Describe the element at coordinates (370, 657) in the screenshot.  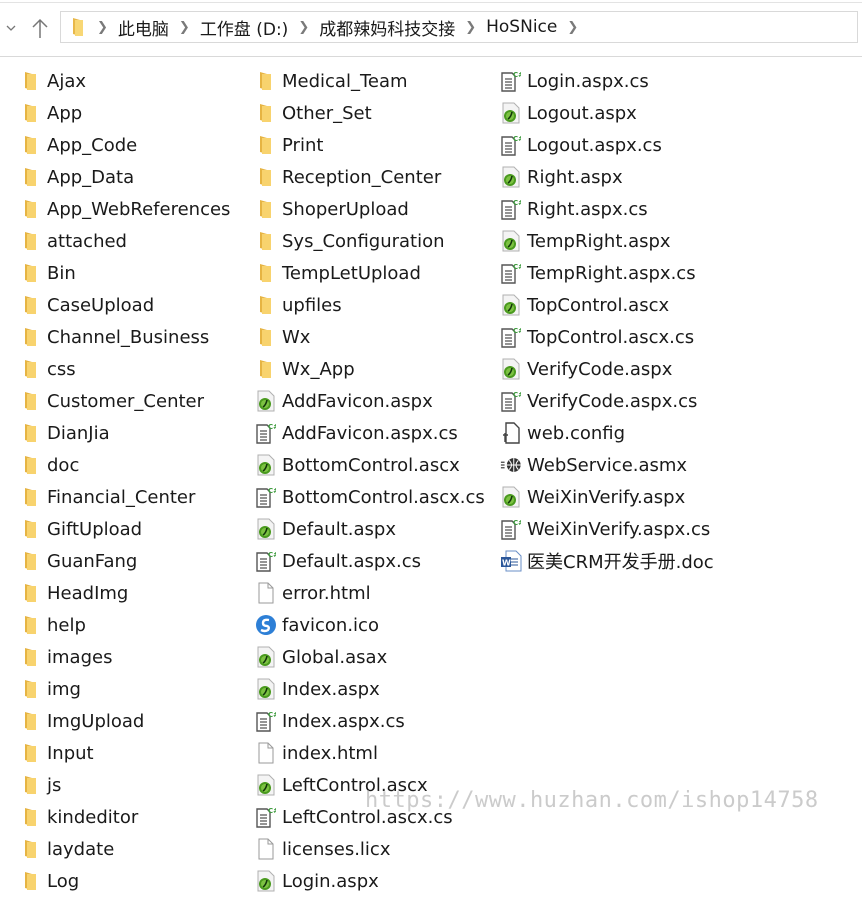
I see `file-item: Global.asax` at that location.